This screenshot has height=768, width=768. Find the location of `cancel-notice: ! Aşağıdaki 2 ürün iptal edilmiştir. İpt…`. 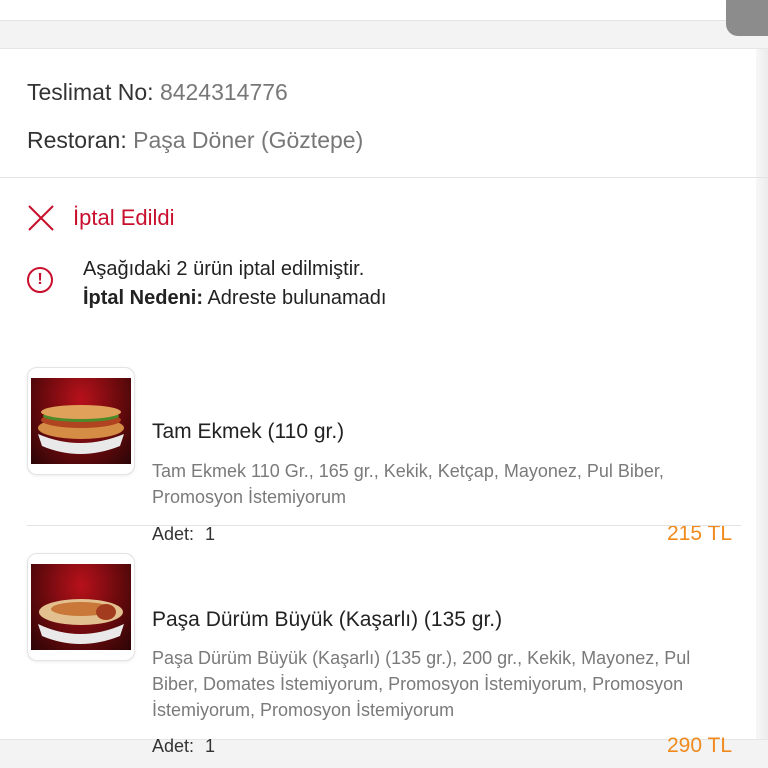

cancel-notice: ! Aşağıdaki 2 ürün iptal edilmiştir. İpt… is located at coordinates (206, 284).